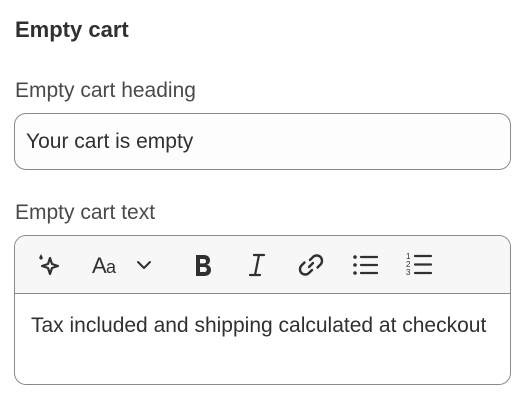  I want to click on bulleted-list-icon, so click(366, 265).